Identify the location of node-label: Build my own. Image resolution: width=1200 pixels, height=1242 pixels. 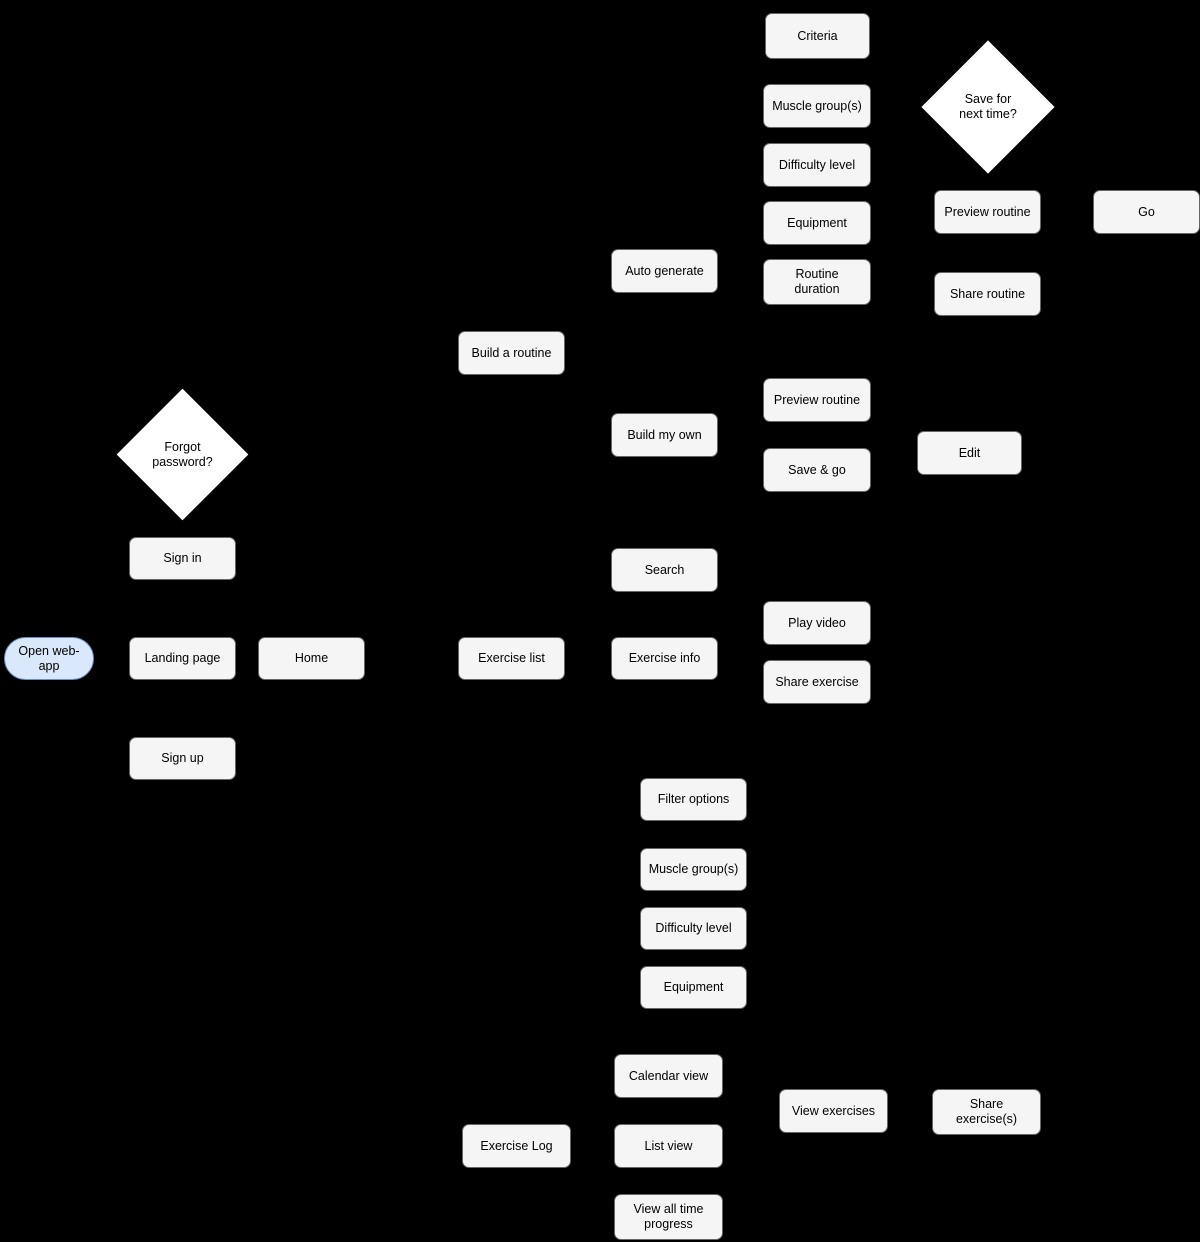
(664, 434).